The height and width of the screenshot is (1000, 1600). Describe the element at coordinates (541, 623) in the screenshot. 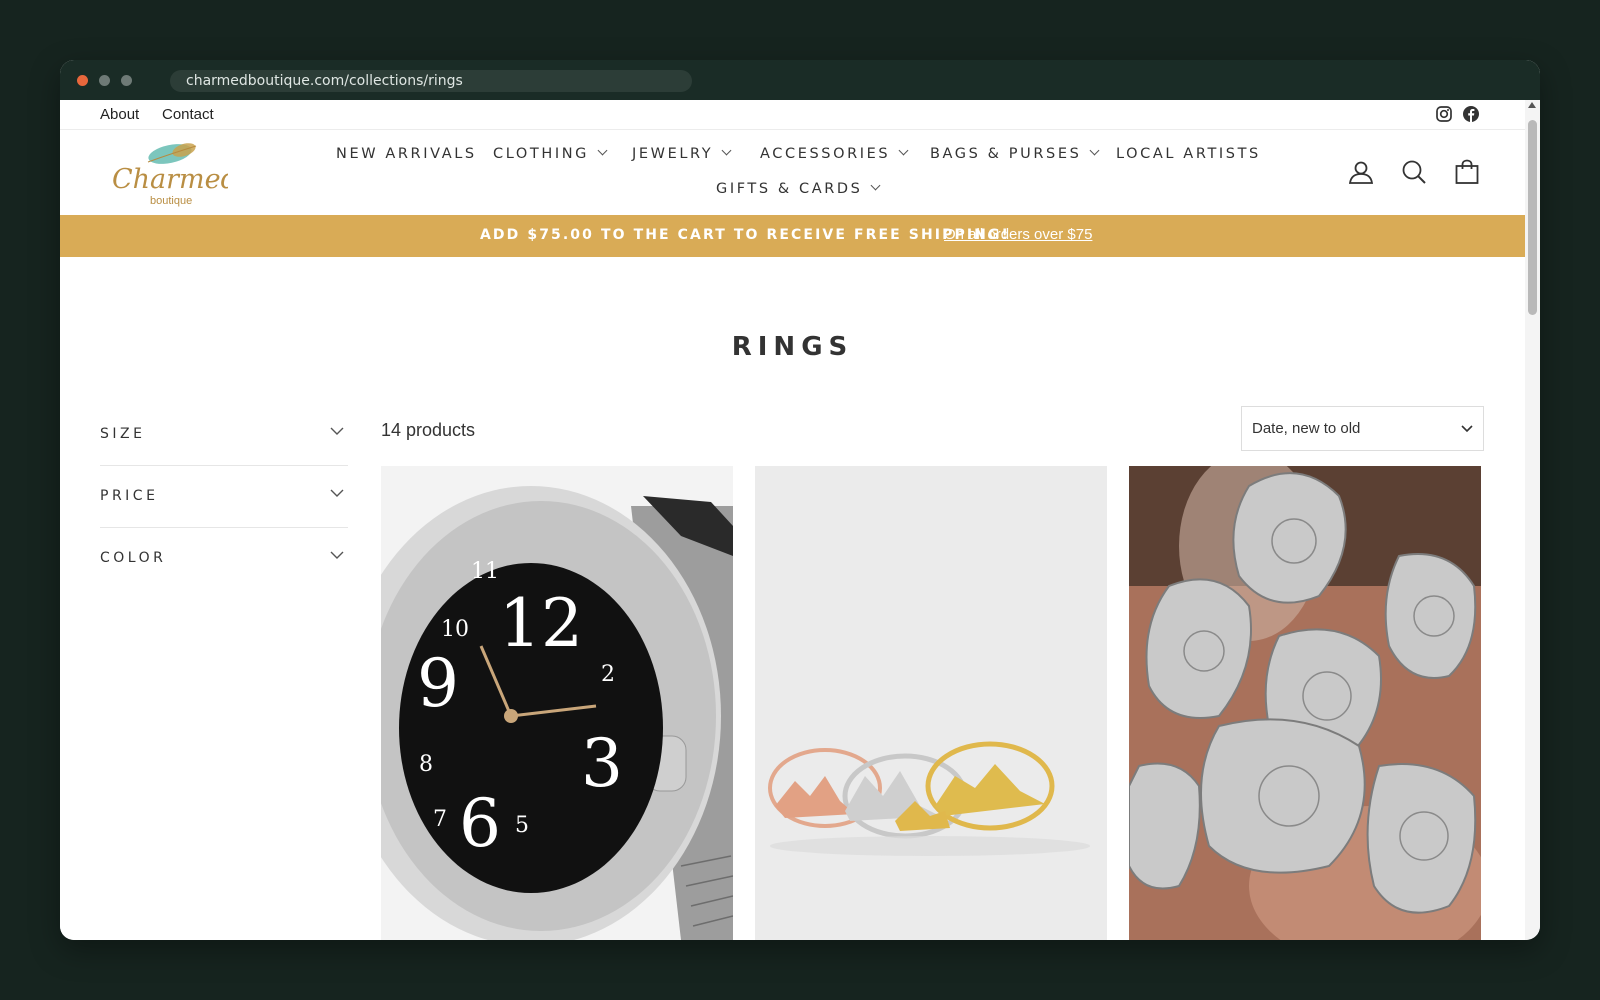

I see `svg-text: 12` at that location.